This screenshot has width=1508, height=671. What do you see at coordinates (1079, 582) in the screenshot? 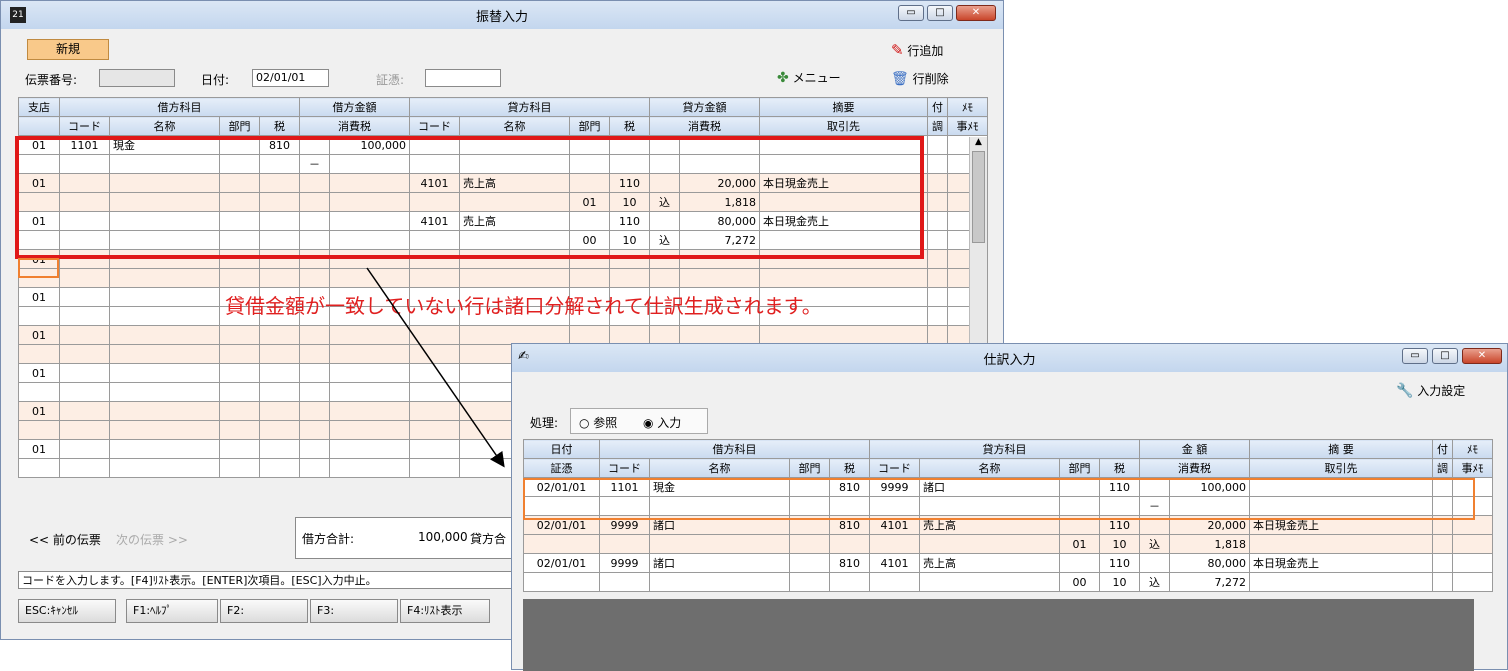
I see `grid-cell: 00` at bounding box center [1079, 582].